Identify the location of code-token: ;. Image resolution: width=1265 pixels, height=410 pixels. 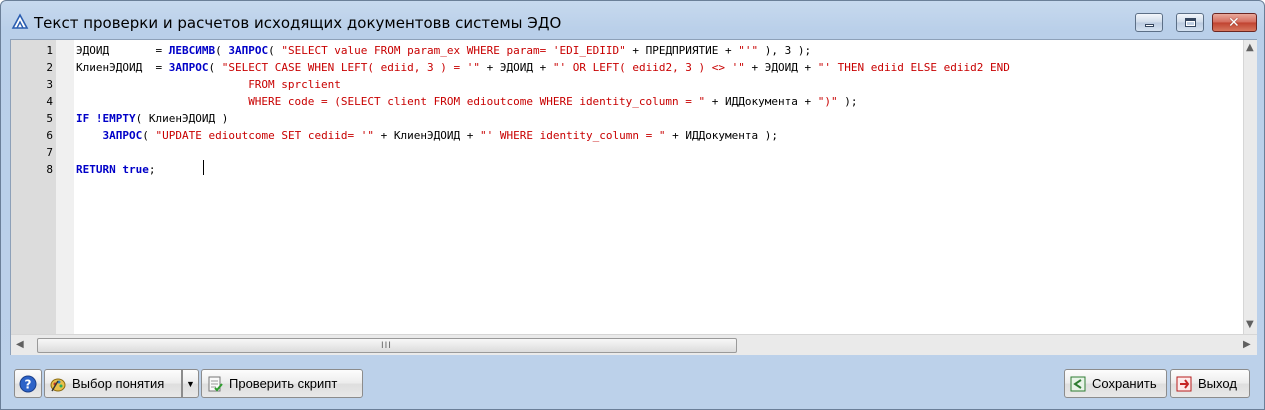
(152, 169).